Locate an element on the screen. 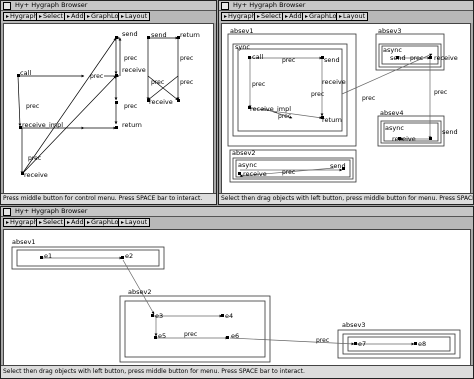  node-absev4: absev4 is located at coordinates (391, 113).